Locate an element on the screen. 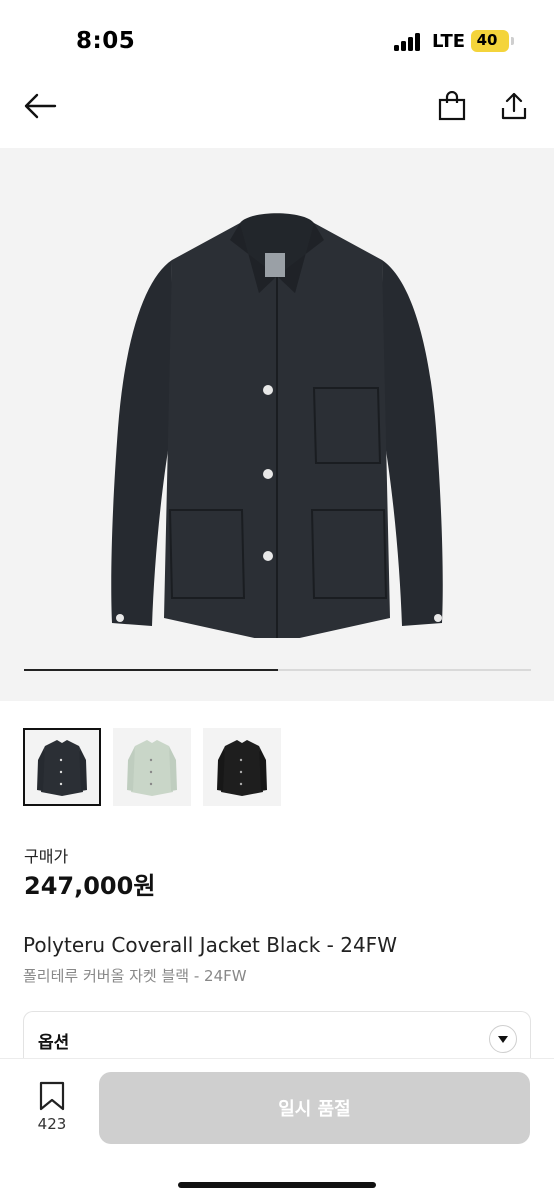  chevron-down-icon is located at coordinates (503, 1039).